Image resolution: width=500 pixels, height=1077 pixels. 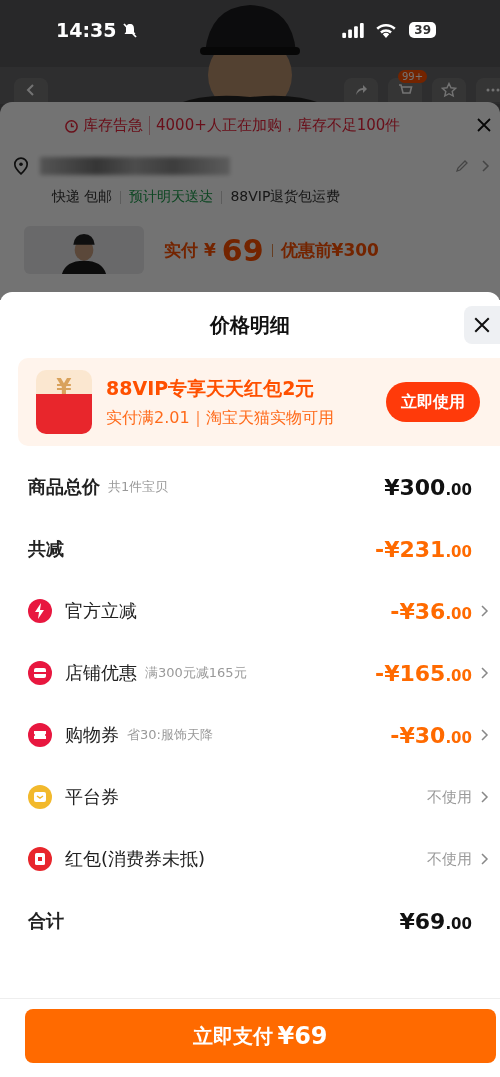 What do you see at coordinates (428, 487) in the screenshot?
I see `row-amount: ¥300.00` at bounding box center [428, 487].